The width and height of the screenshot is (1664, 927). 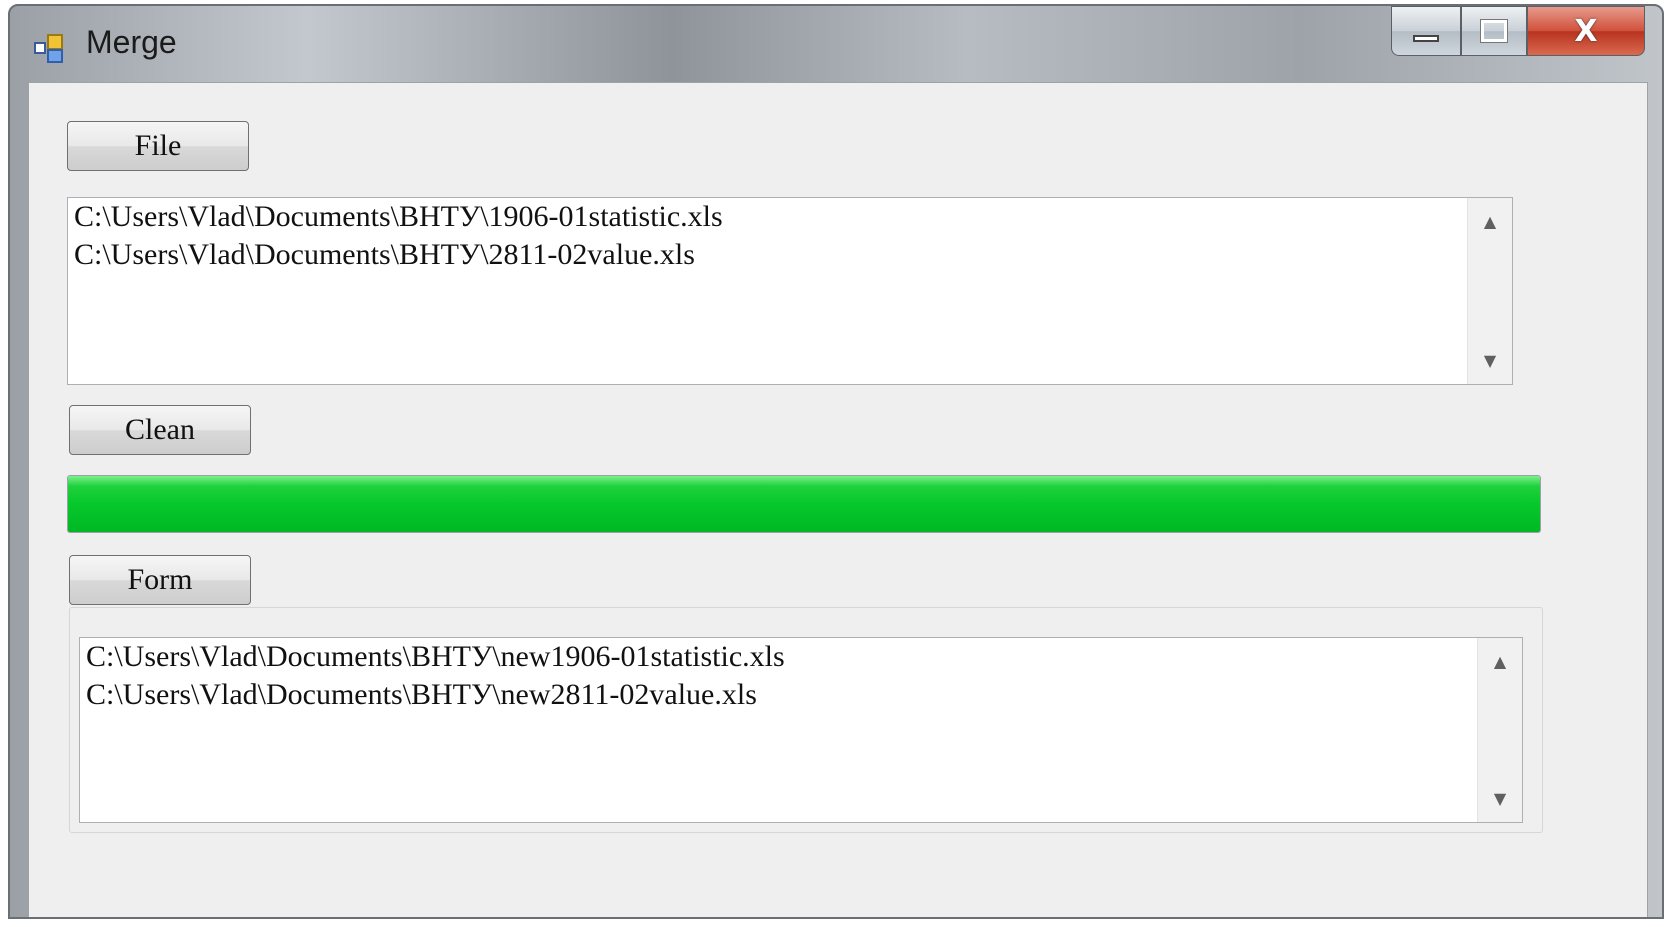 I want to click on file-button: File, so click(x=158, y=146).